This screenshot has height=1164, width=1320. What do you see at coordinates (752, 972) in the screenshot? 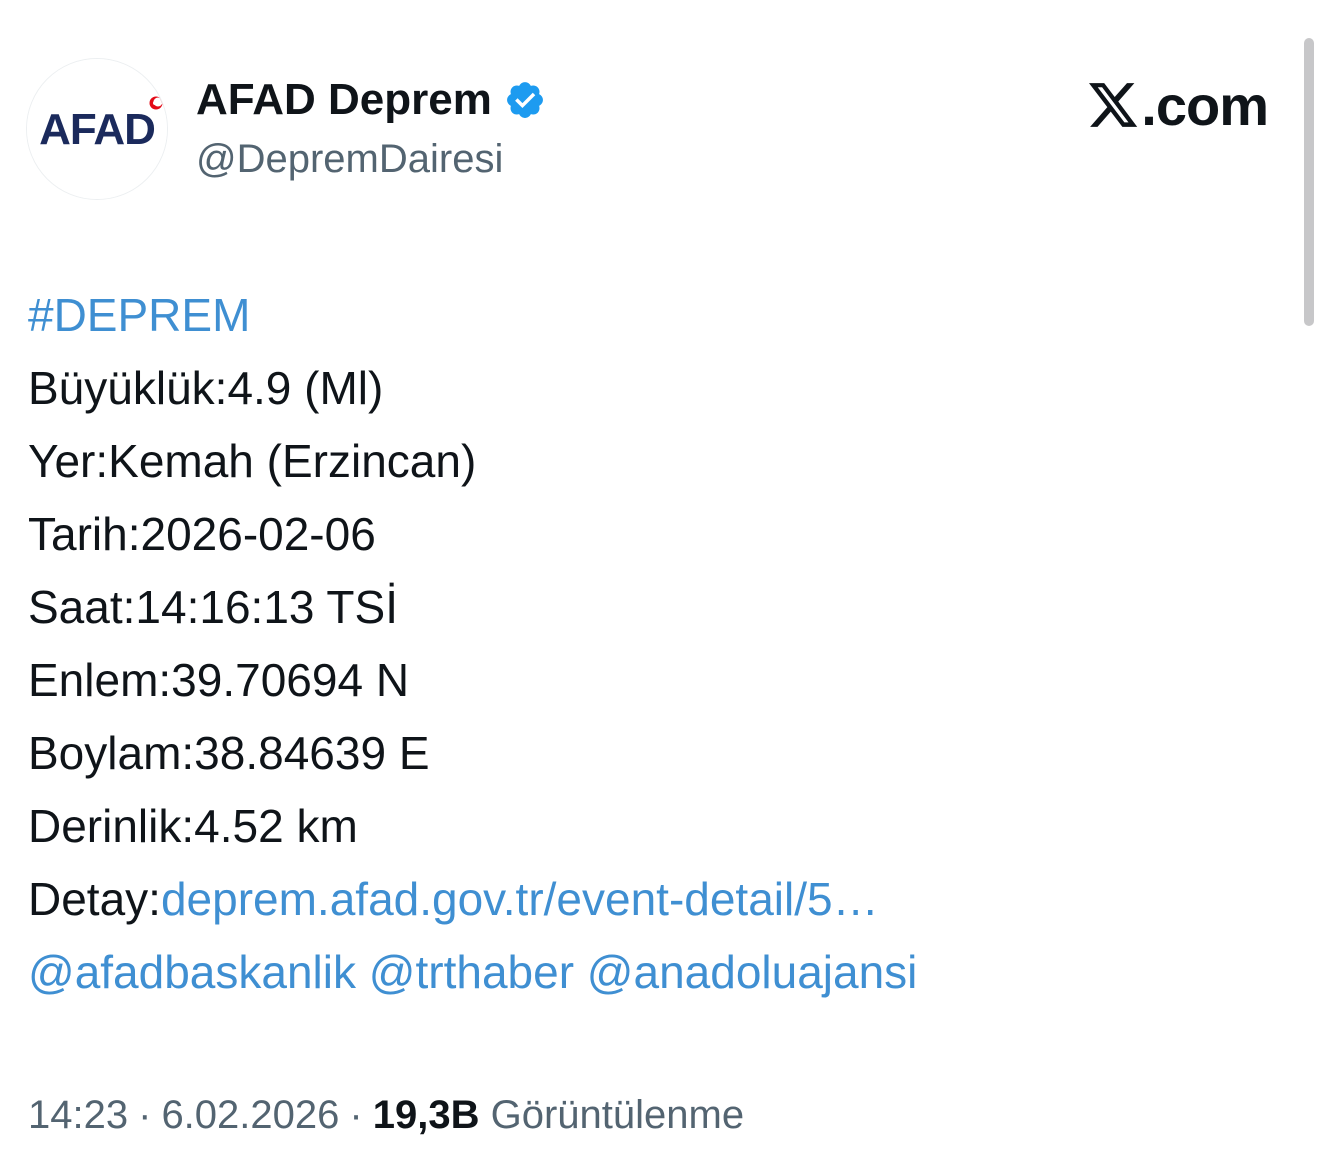
I see `mention-anadoluajansi: @anadoluajansi` at bounding box center [752, 972].